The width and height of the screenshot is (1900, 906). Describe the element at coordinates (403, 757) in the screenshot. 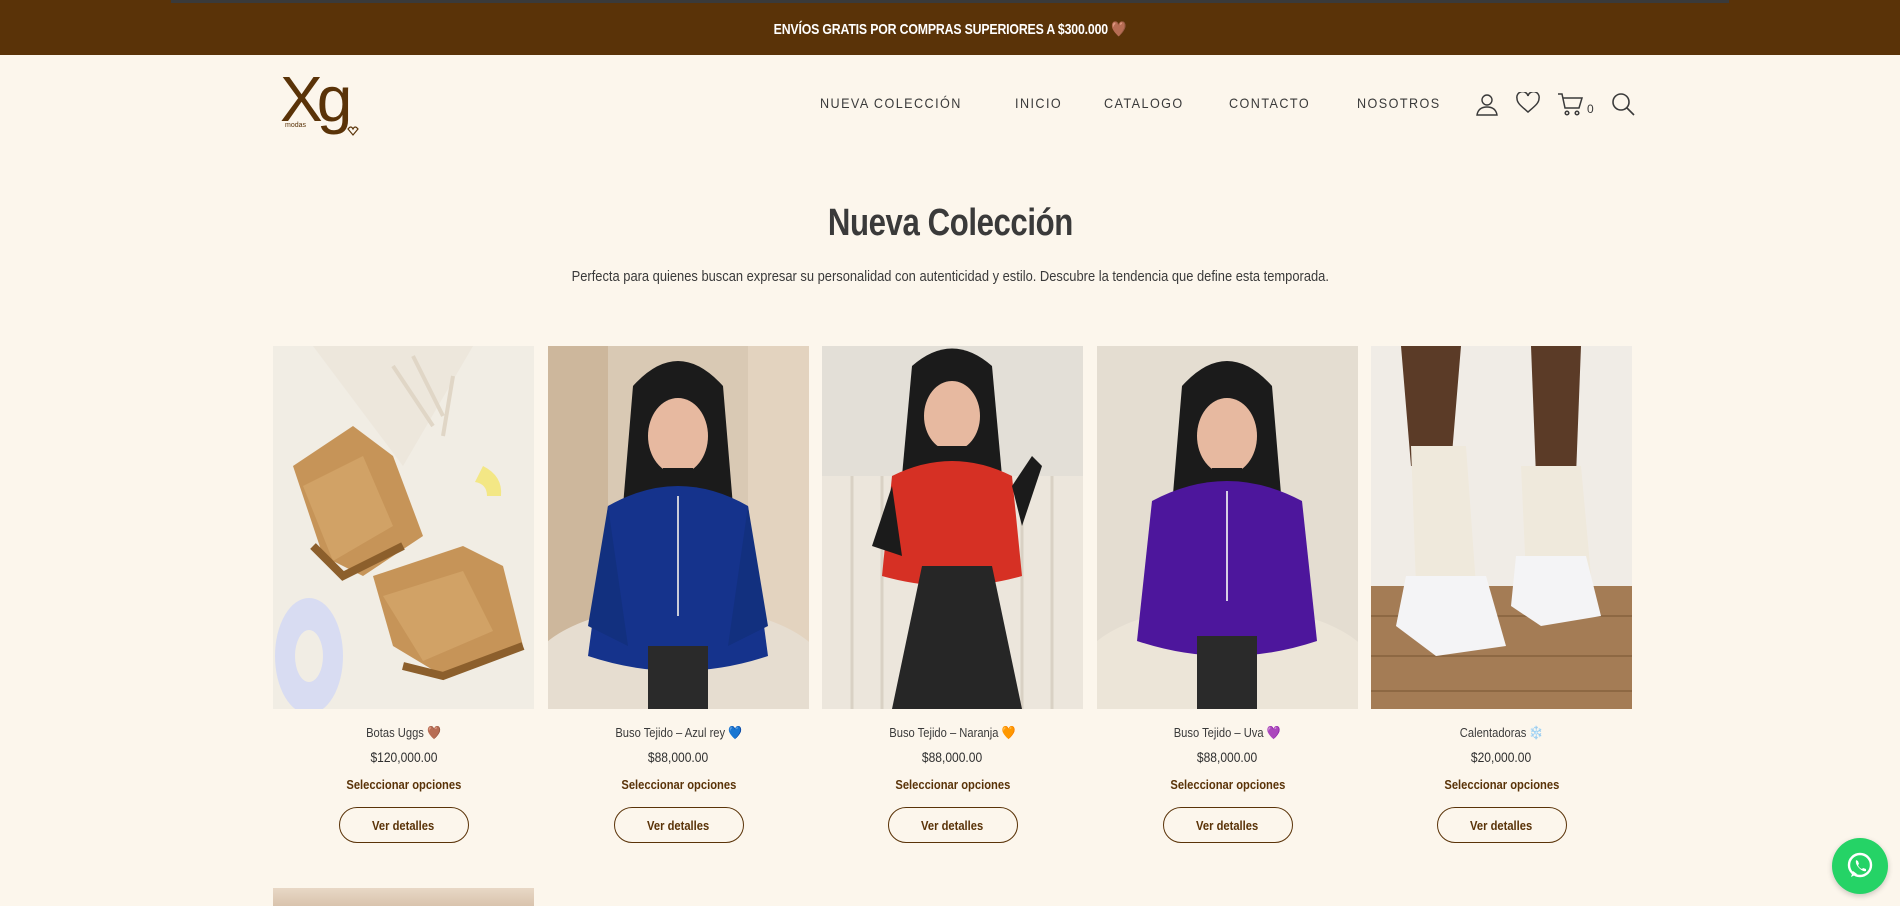

I see `product-price: $120,000.00` at that location.